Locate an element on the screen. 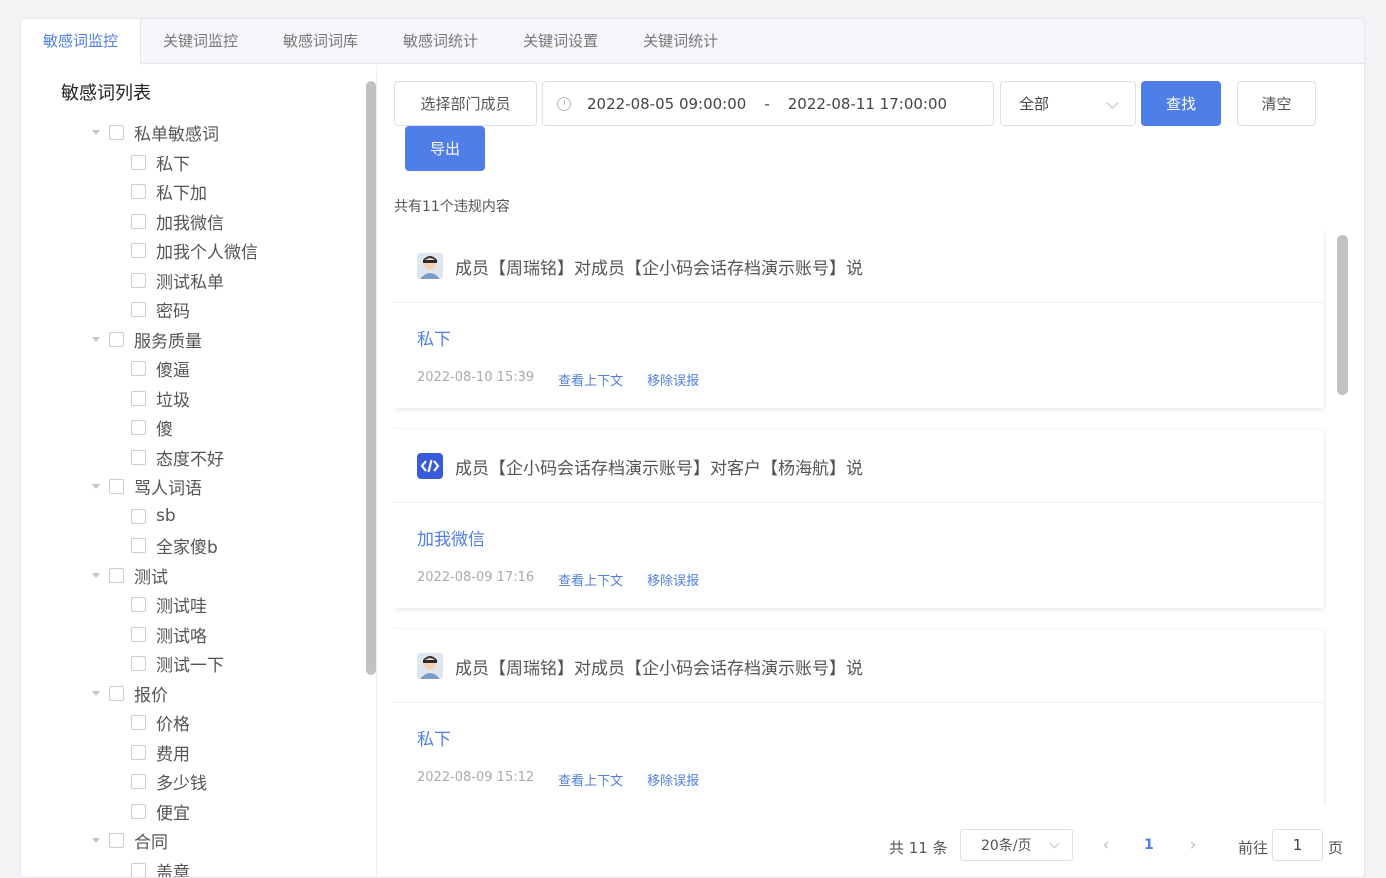 This screenshot has height=878, width=1386. tree-leaf-label: 费用 is located at coordinates (173, 754).